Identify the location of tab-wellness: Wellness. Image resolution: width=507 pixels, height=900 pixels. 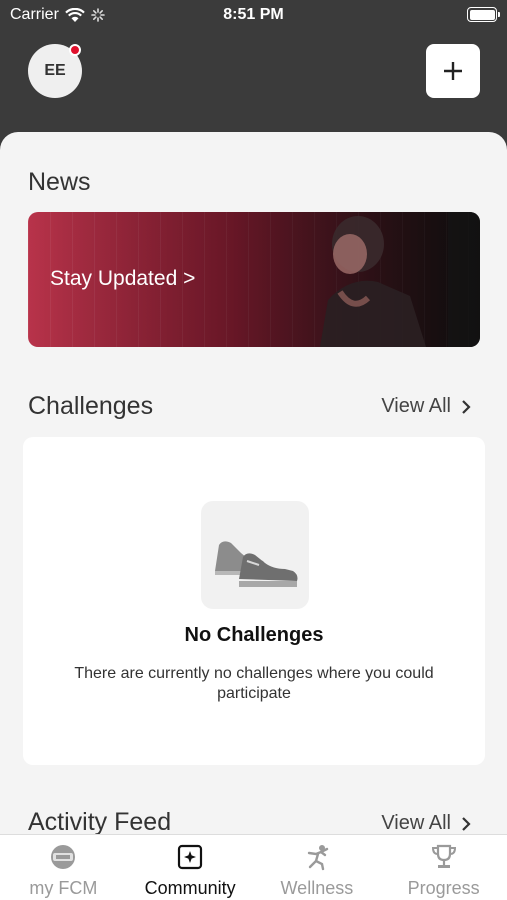
(317, 867).